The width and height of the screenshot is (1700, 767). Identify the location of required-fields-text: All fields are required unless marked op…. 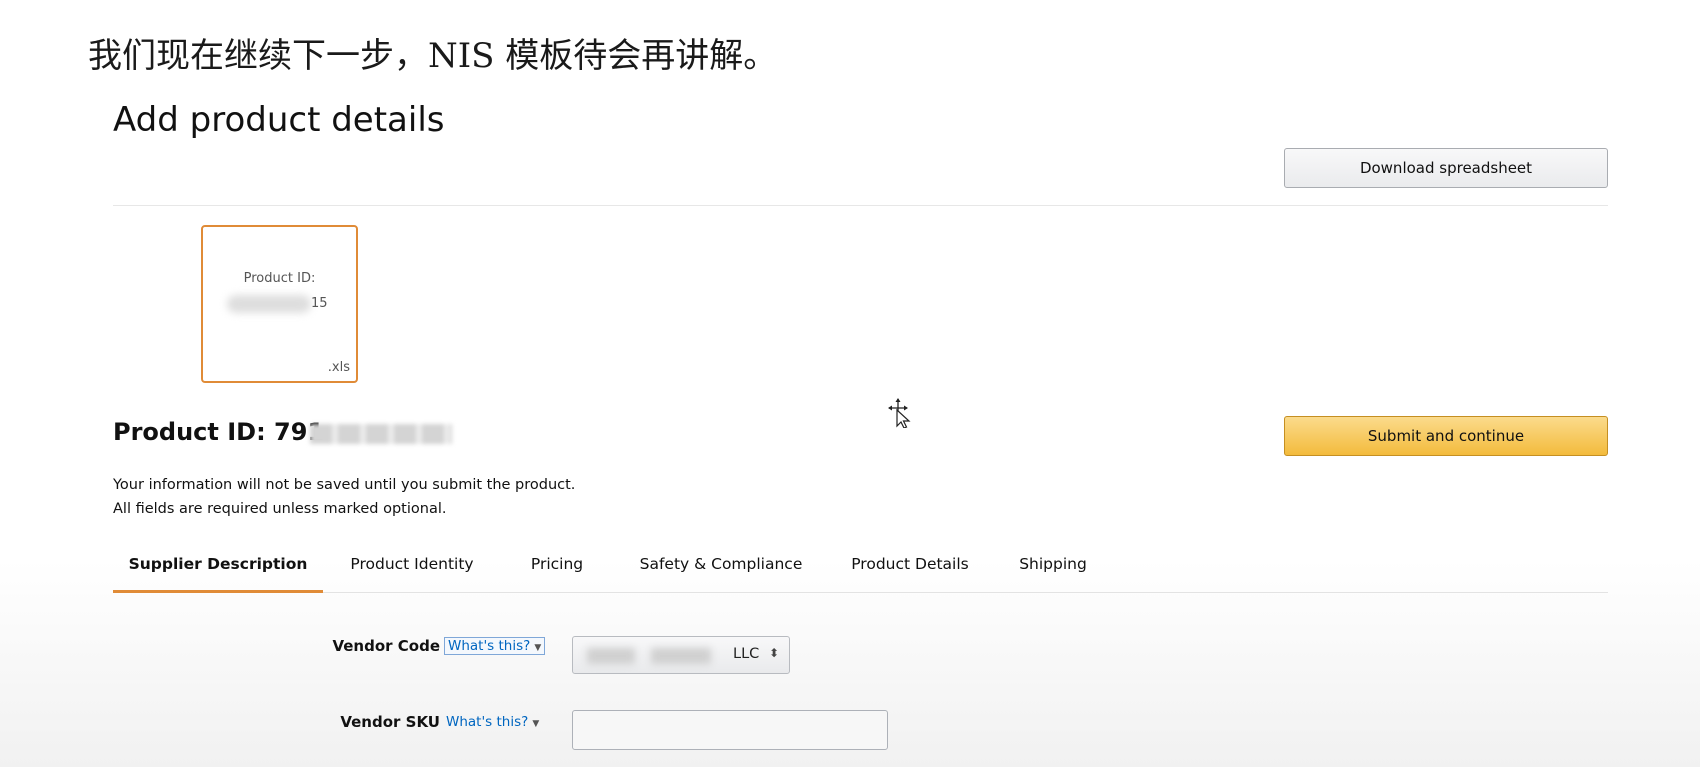
(280, 509).